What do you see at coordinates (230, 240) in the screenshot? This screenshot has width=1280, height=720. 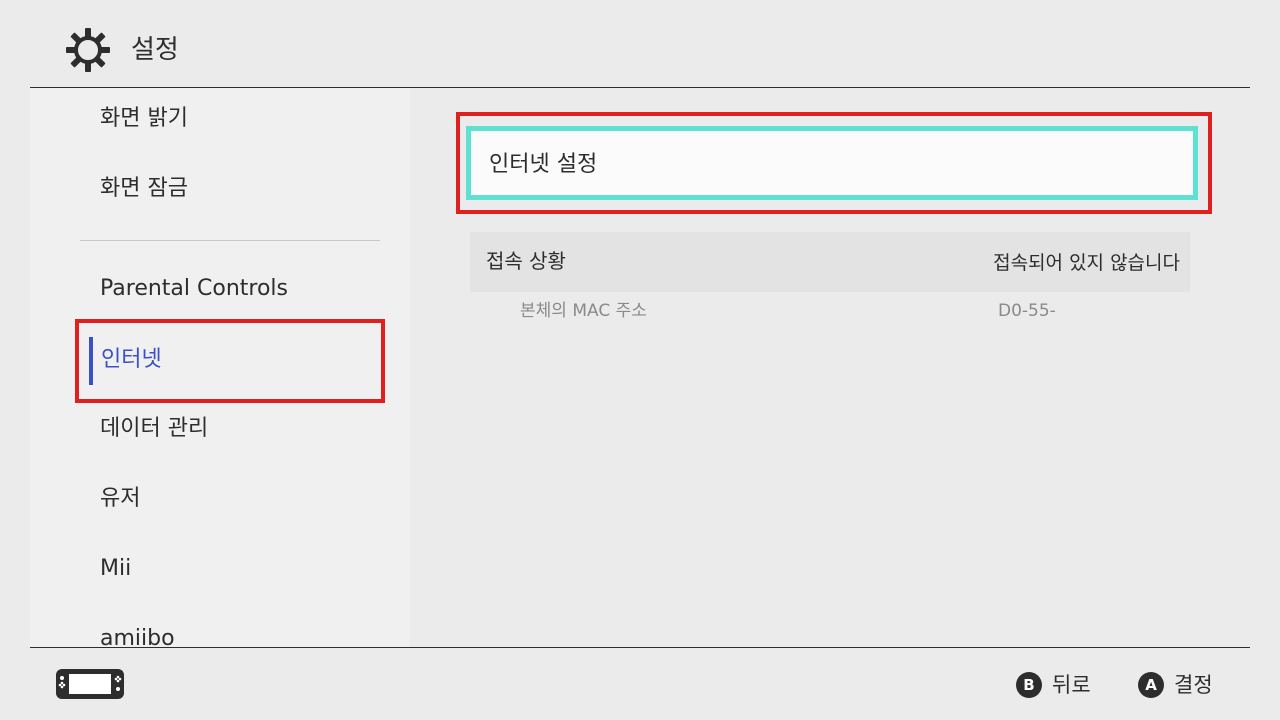 I see `sidebar-divider` at bounding box center [230, 240].